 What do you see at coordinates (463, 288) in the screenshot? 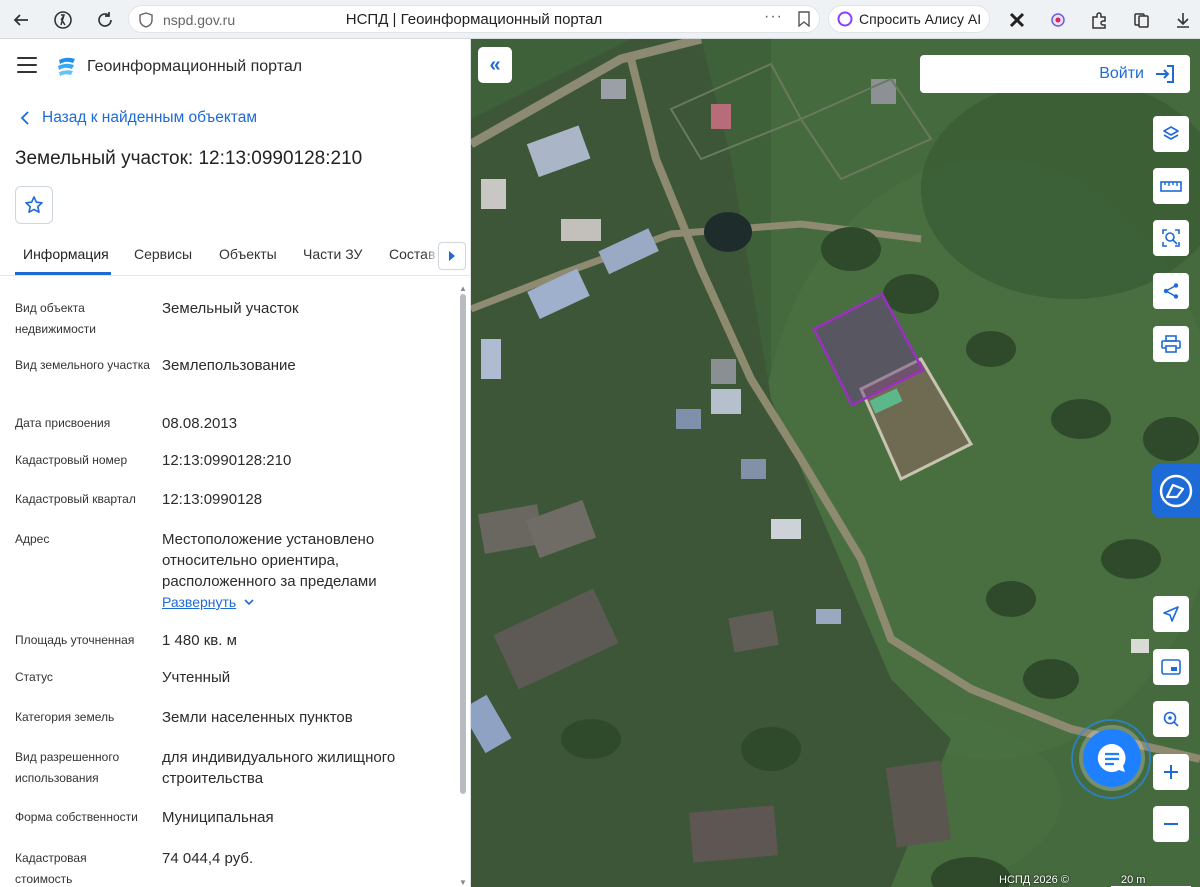
I see `scroll-up-arrow-icon: ▲` at bounding box center [463, 288].